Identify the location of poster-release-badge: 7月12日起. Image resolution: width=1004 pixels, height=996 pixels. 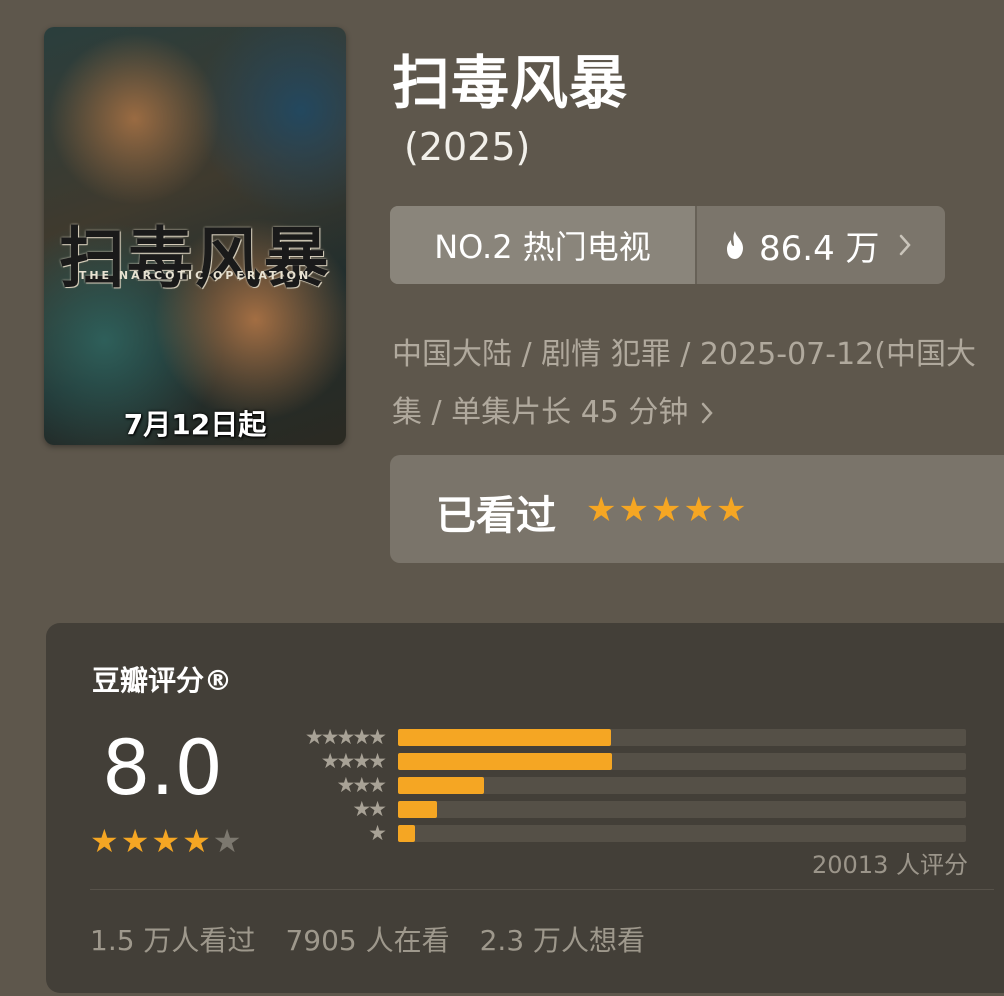
(195, 424).